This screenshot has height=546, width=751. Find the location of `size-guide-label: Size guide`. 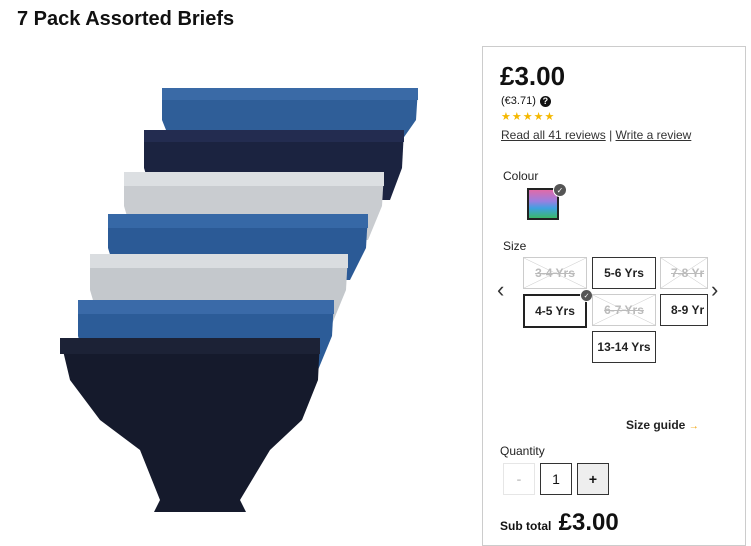

size-guide-label: Size guide is located at coordinates (656, 425).